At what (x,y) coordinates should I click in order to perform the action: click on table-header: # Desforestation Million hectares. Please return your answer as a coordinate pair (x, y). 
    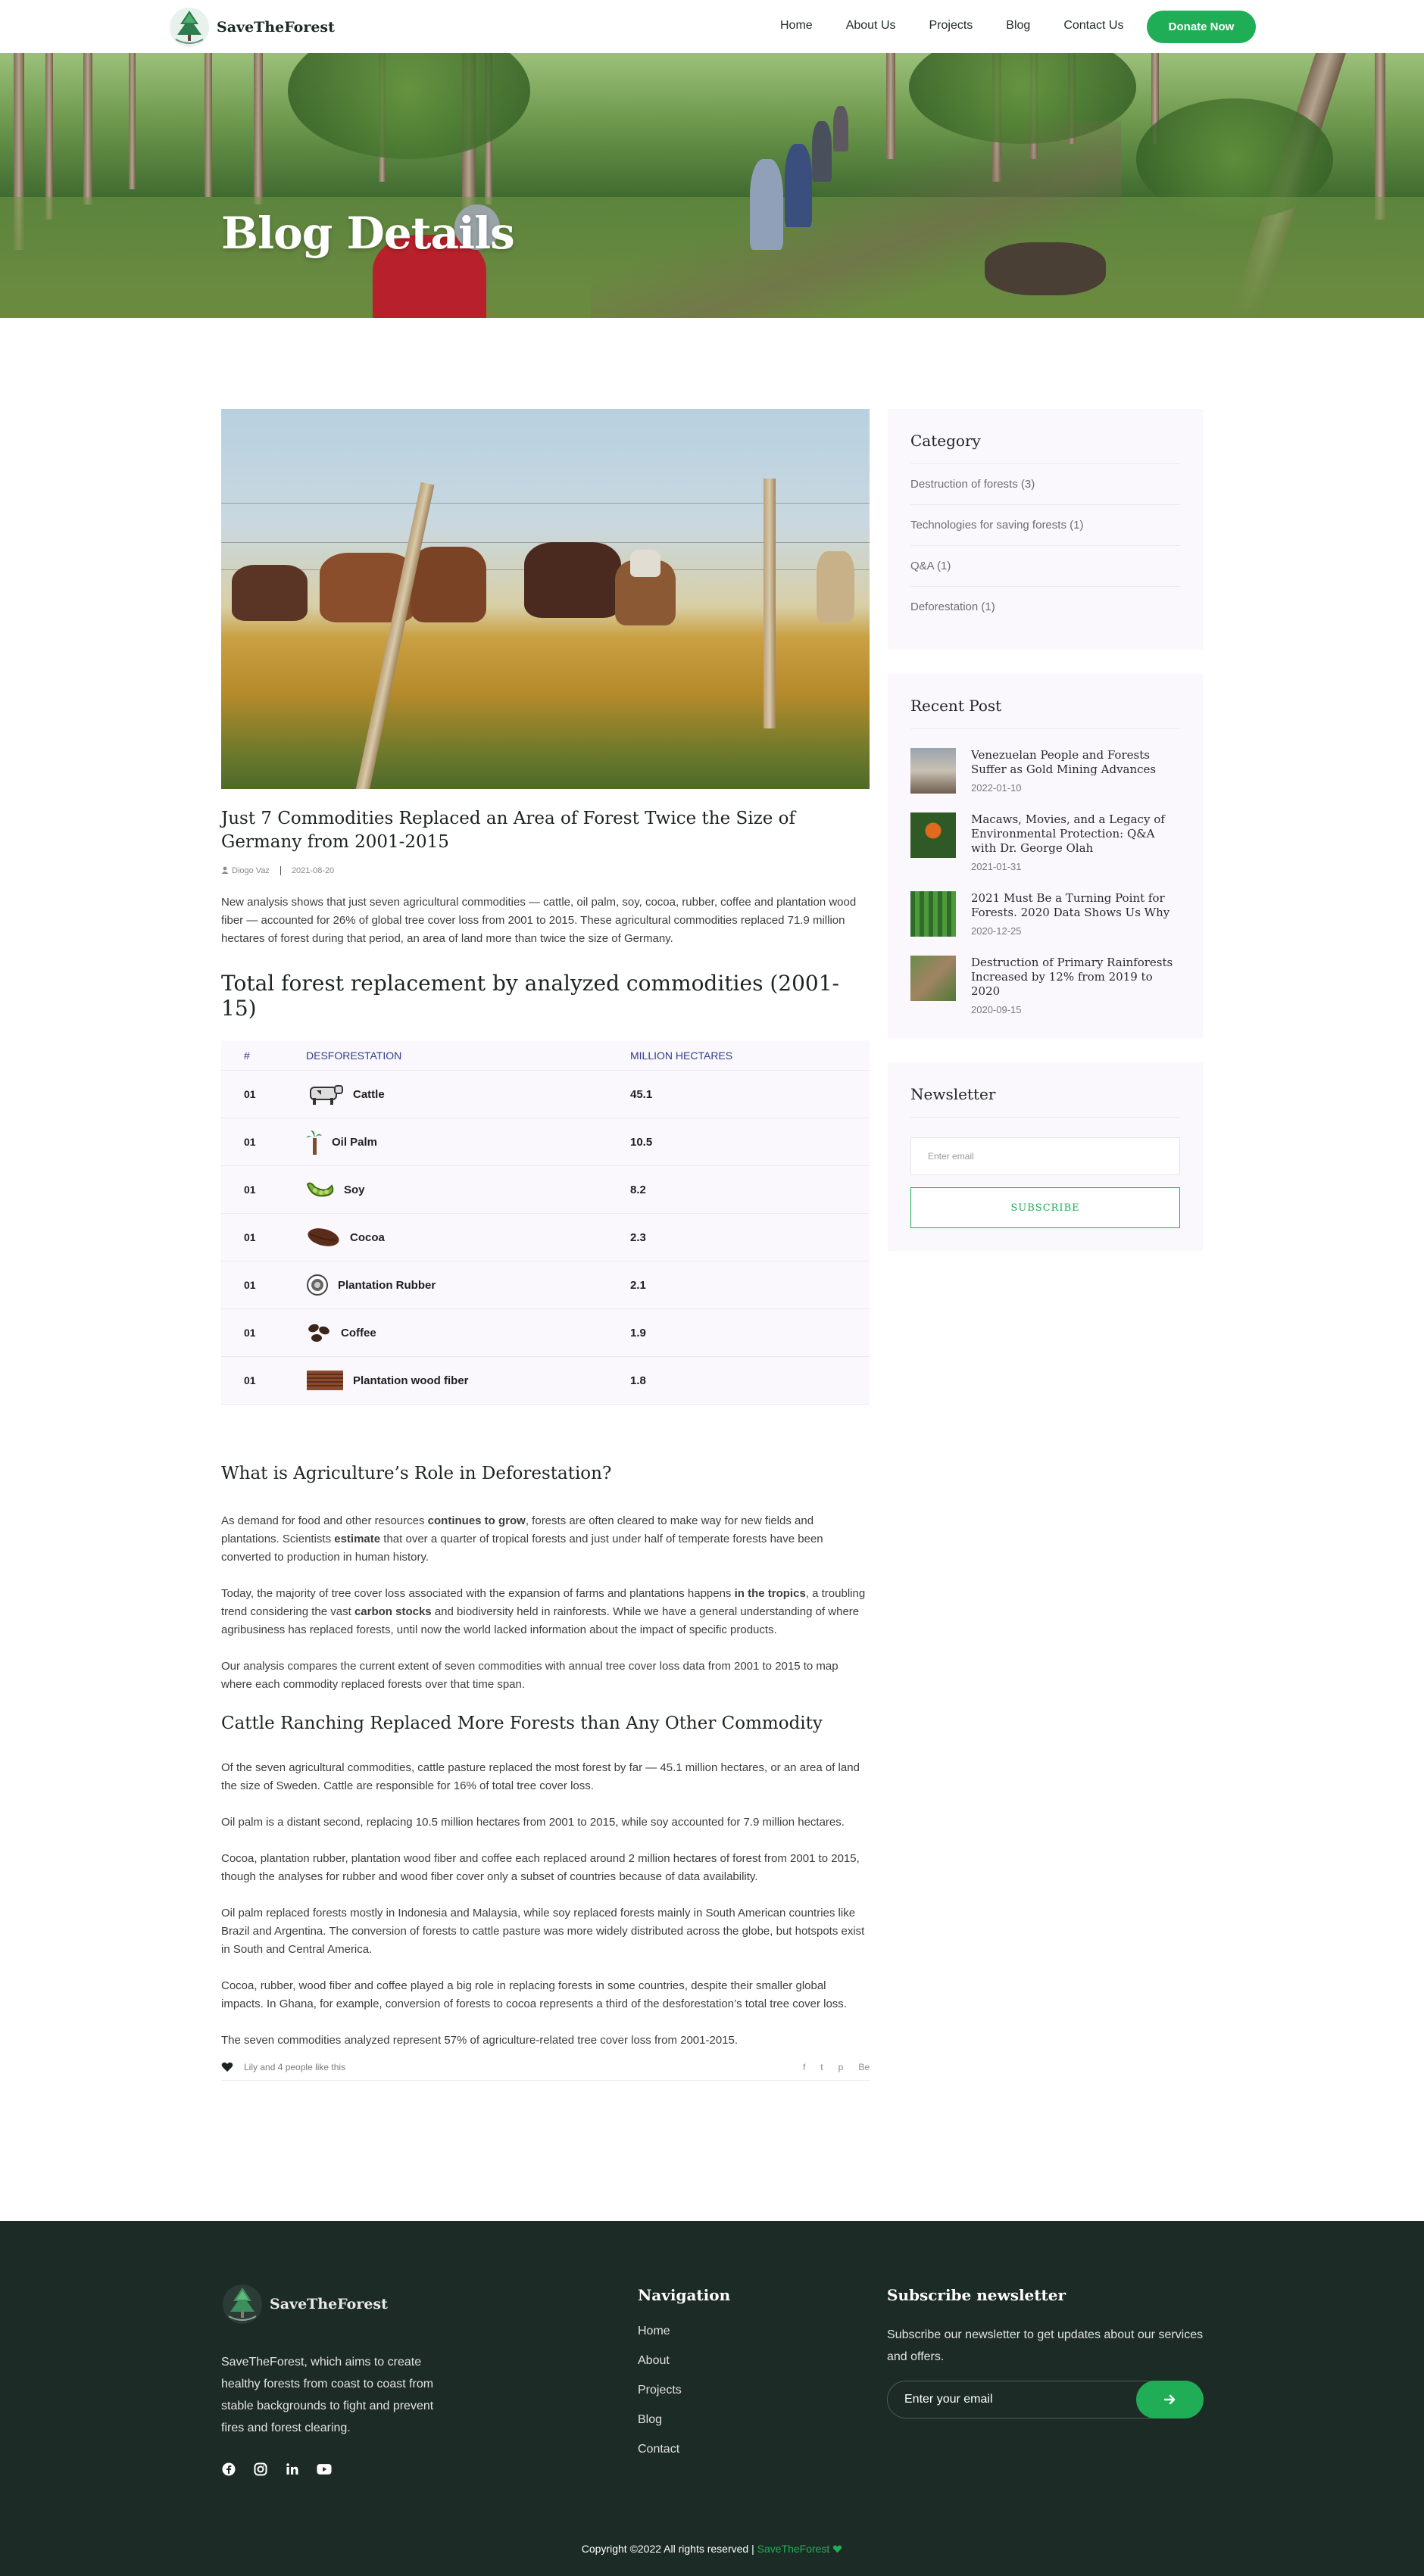
    Looking at the image, I should click on (545, 1055).